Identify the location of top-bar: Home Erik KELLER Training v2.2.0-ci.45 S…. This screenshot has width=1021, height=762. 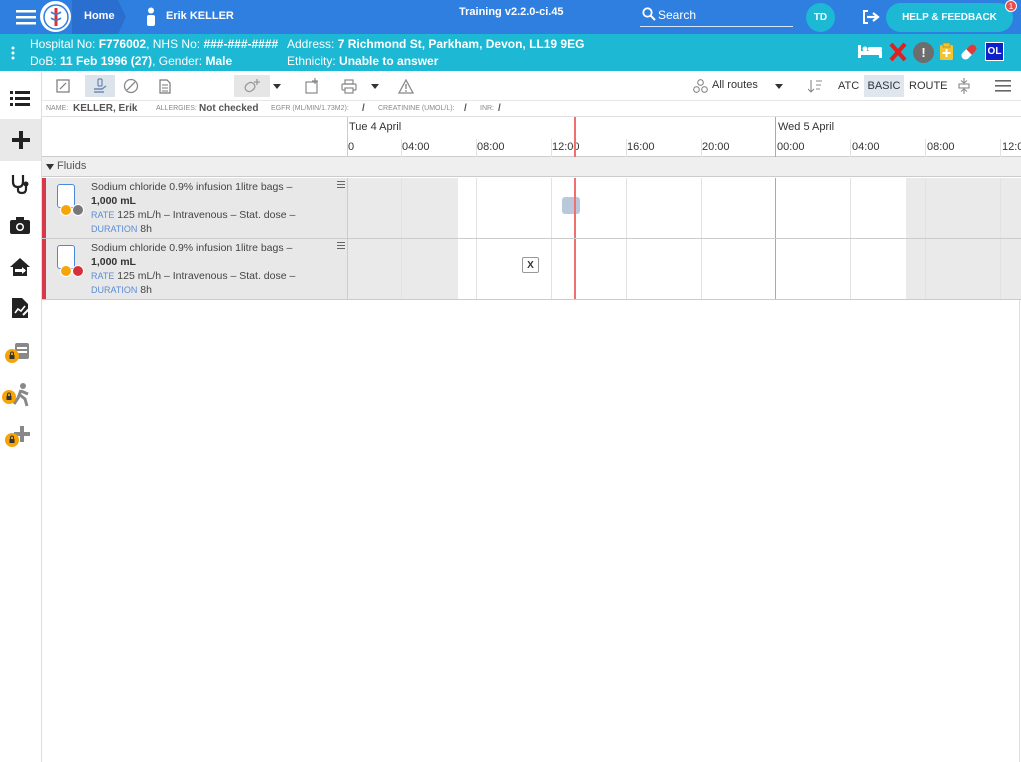
(510, 17).